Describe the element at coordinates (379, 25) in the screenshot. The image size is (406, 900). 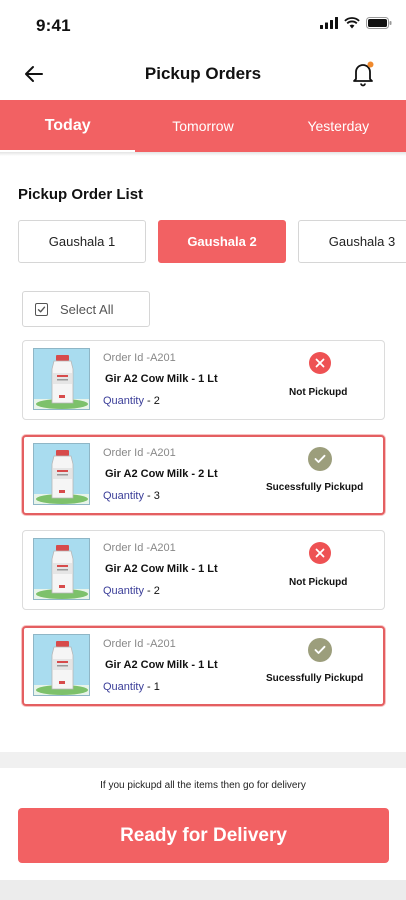
I see `battery-icon` at that location.